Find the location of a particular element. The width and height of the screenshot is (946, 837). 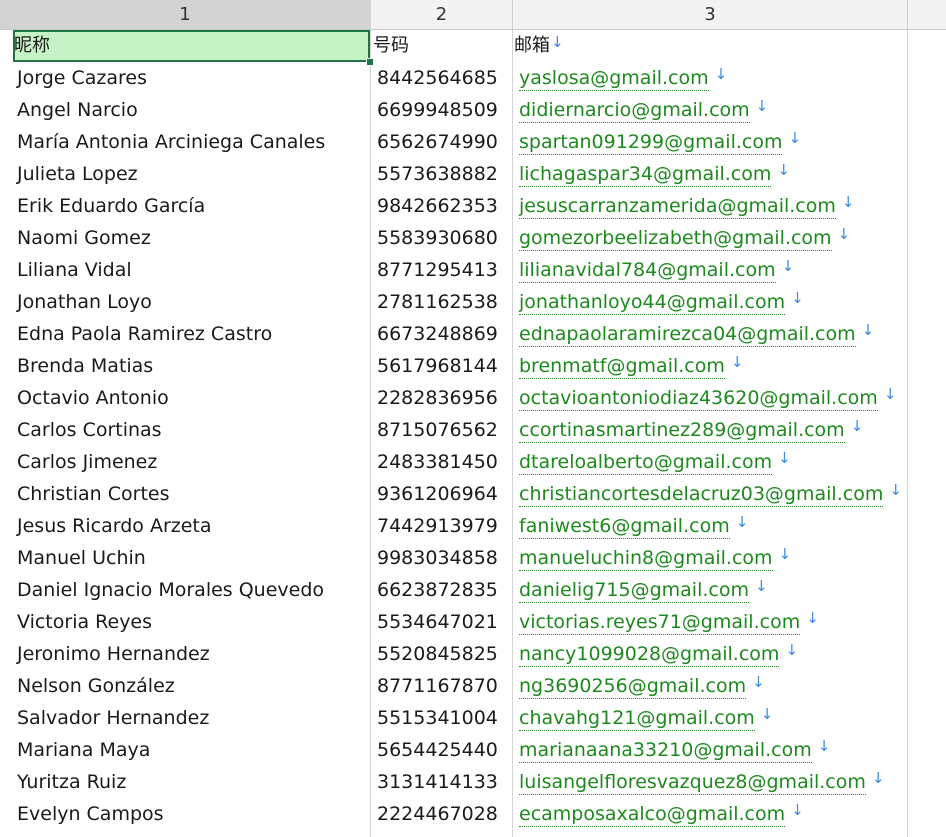

header-cell-email: 邮箱↓ is located at coordinates (539, 46).